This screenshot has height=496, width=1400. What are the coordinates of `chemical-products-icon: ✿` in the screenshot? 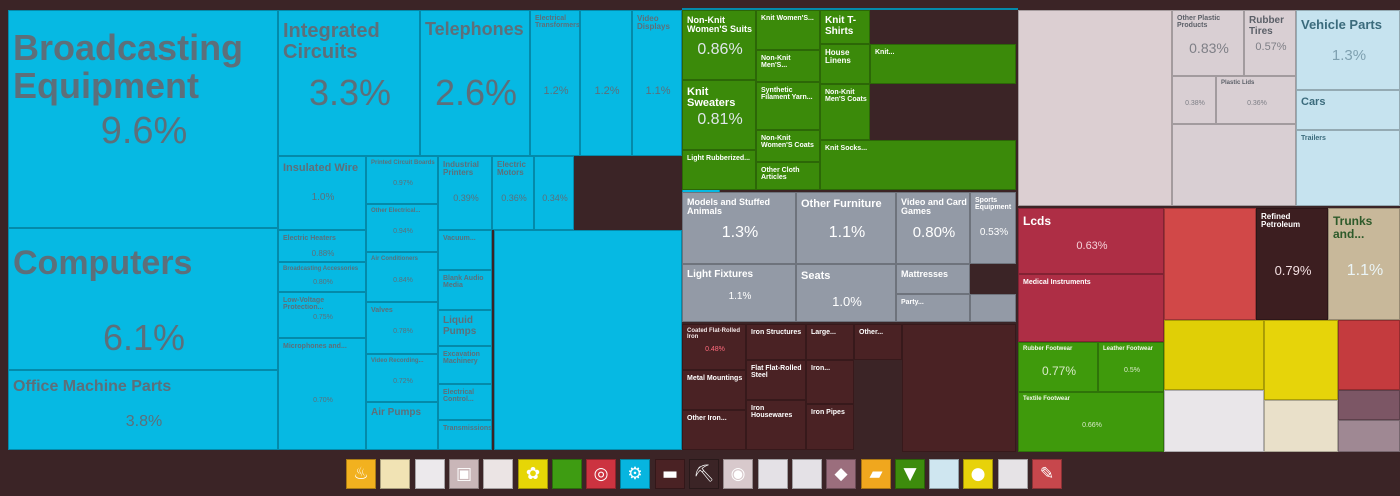 It's located at (533, 474).